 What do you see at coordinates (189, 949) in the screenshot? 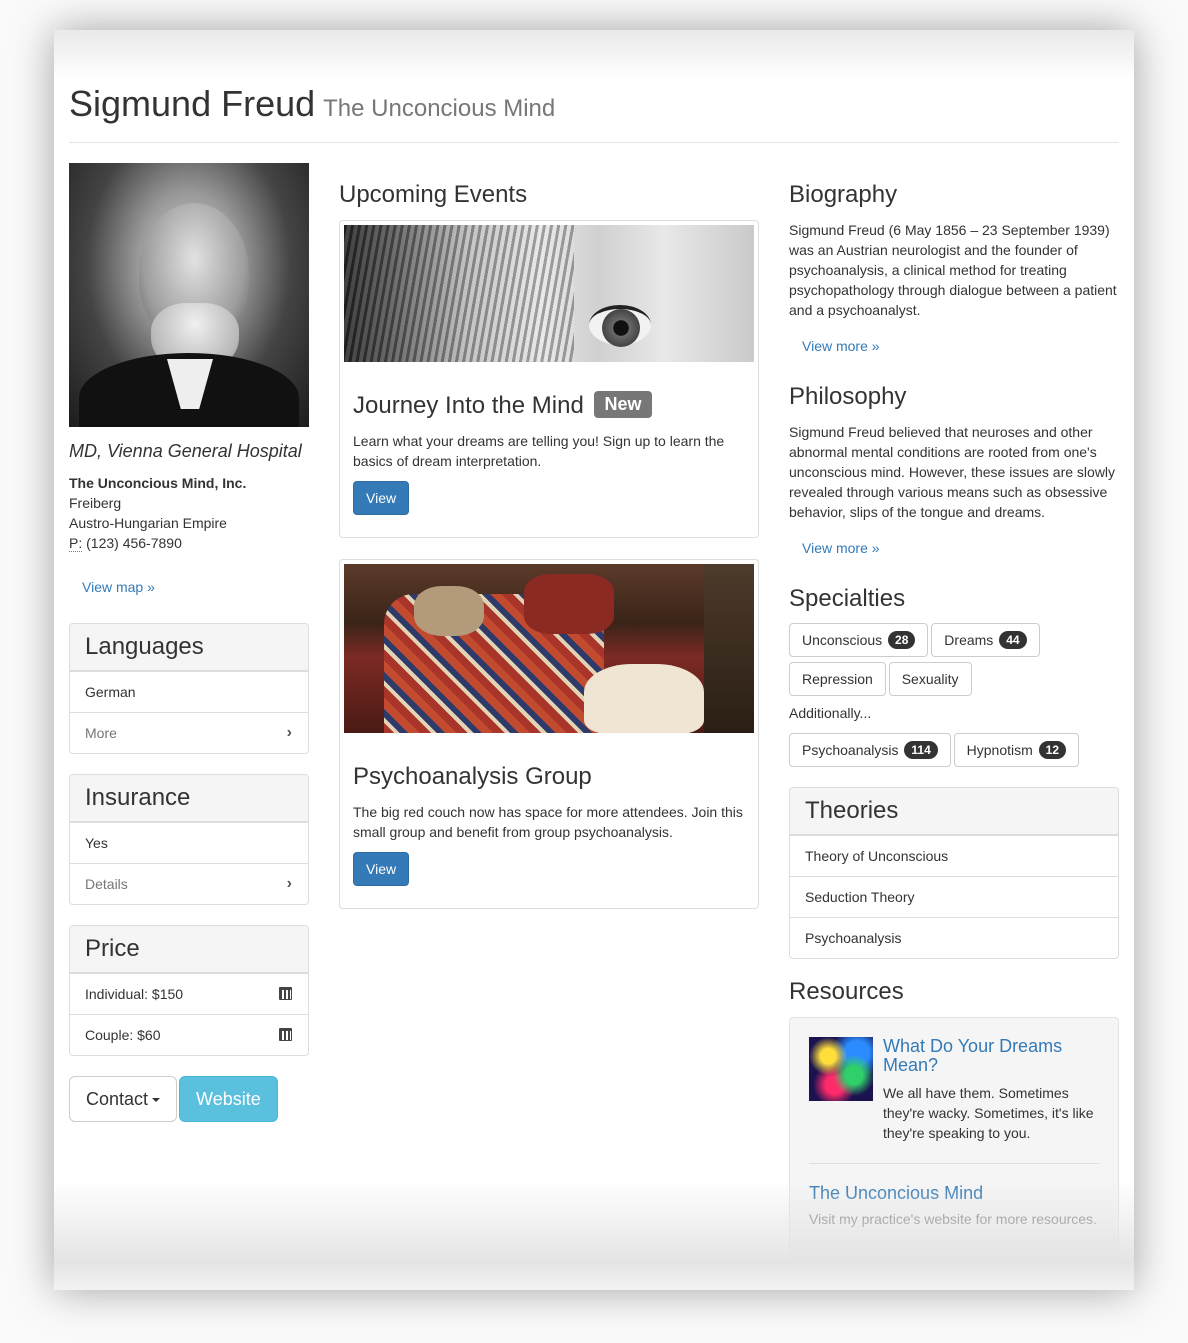
I see `price-heading: Price` at bounding box center [189, 949].